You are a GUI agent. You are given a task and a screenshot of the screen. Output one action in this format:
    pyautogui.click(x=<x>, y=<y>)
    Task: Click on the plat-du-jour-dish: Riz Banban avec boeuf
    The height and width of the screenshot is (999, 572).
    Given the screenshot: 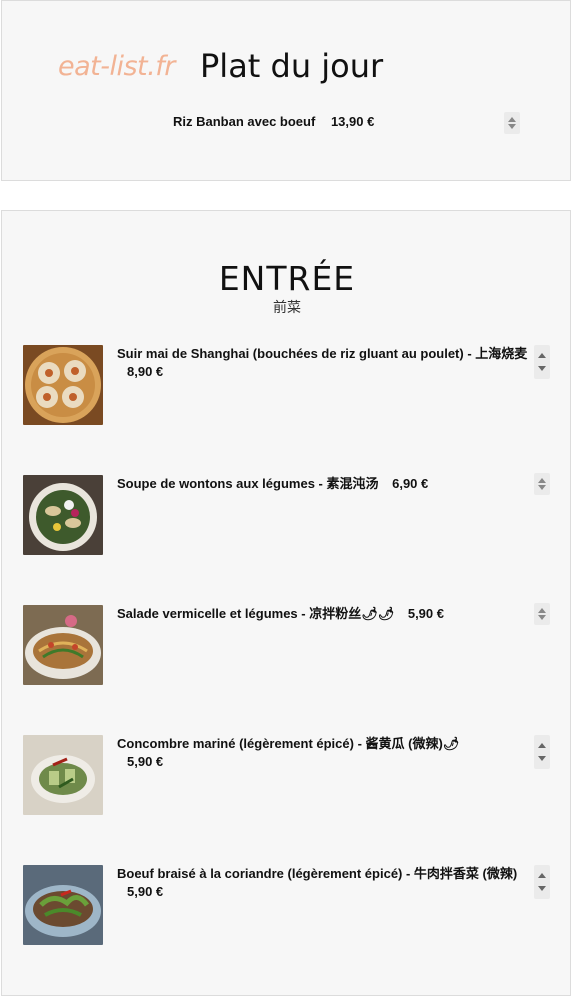 What is the action you would take?
    pyautogui.click(x=244, y=121)
    